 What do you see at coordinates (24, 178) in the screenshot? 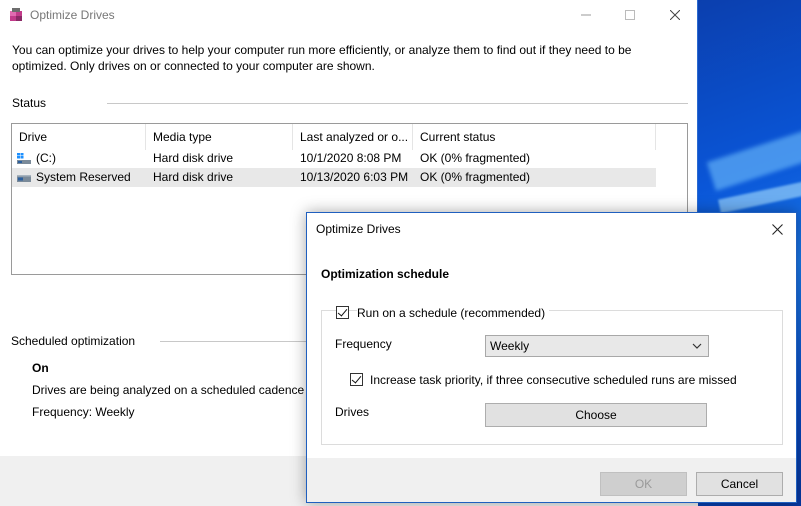
I see `hard-drive-icon` at bounding box center [24, 178].